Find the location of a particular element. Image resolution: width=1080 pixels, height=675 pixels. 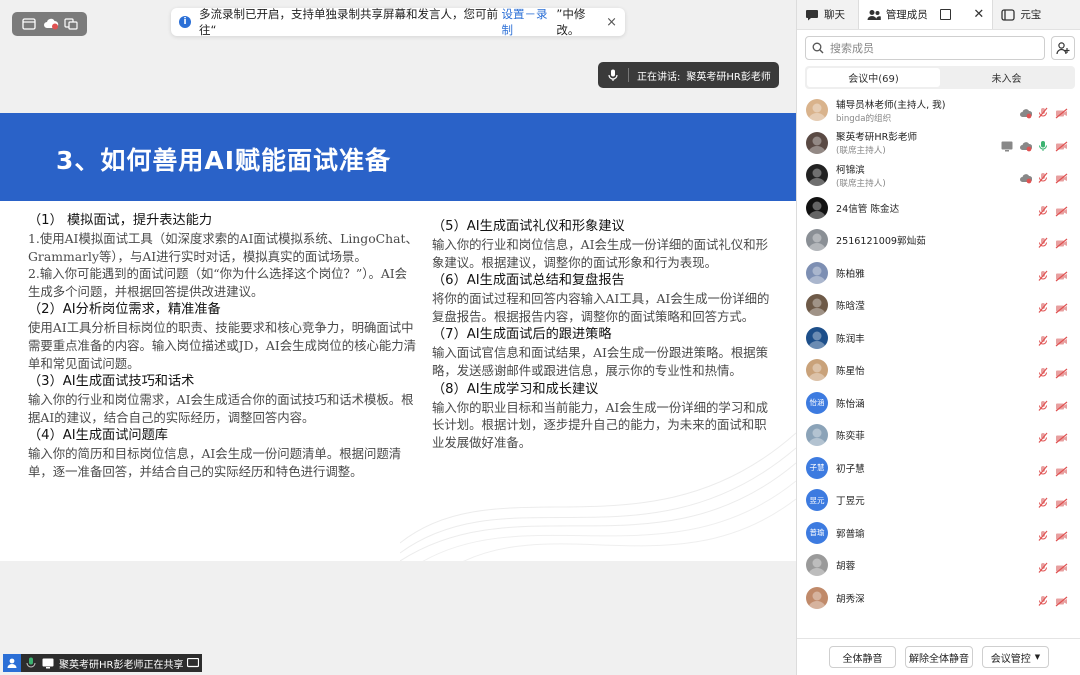

member-row: 2516121009郭灿茹 is located at coordinates (938, 240).